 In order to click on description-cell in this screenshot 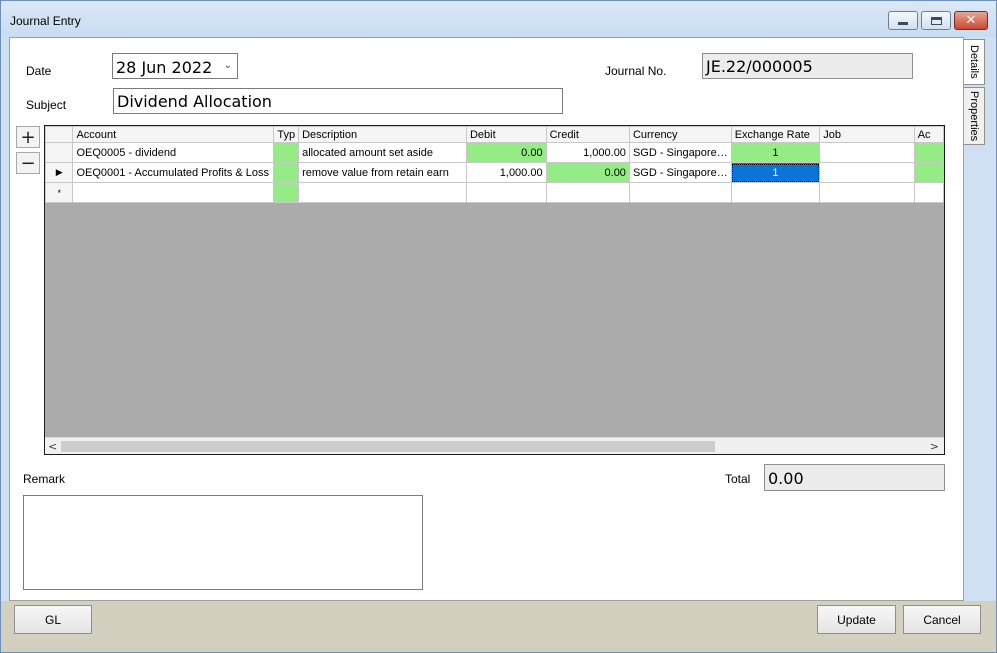, I will do `click(382, 192)`.